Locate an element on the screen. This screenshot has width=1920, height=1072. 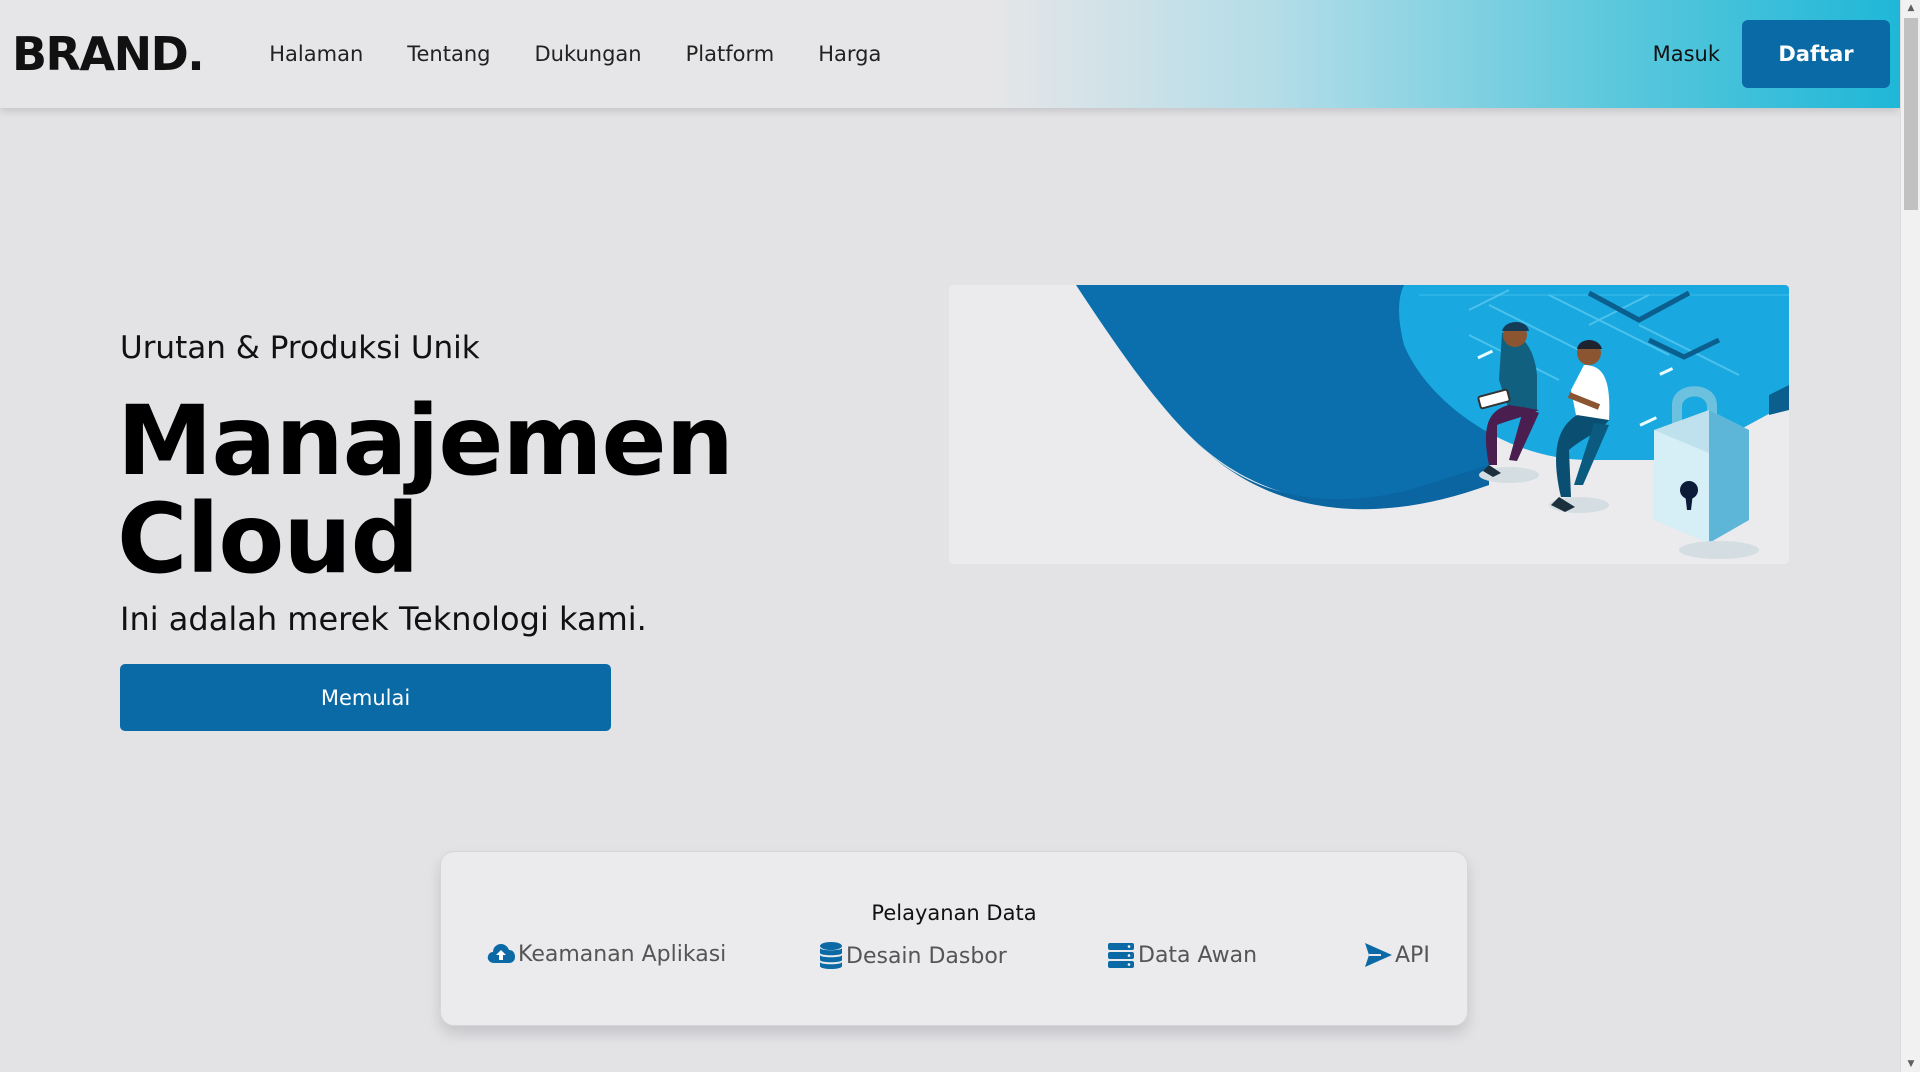
scroll-thumb is located at coordinates (1911, 114).